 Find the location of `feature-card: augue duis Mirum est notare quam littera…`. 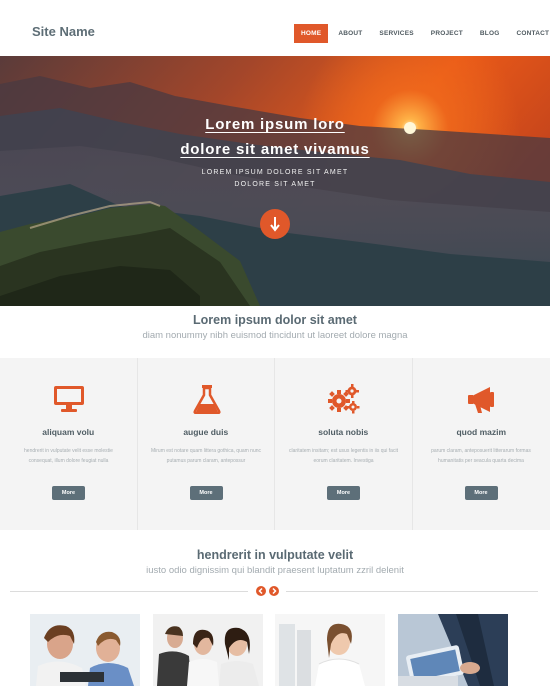

feature-card: augue duis Mirum est notare quam littera… is located at coordinates (206, 444).